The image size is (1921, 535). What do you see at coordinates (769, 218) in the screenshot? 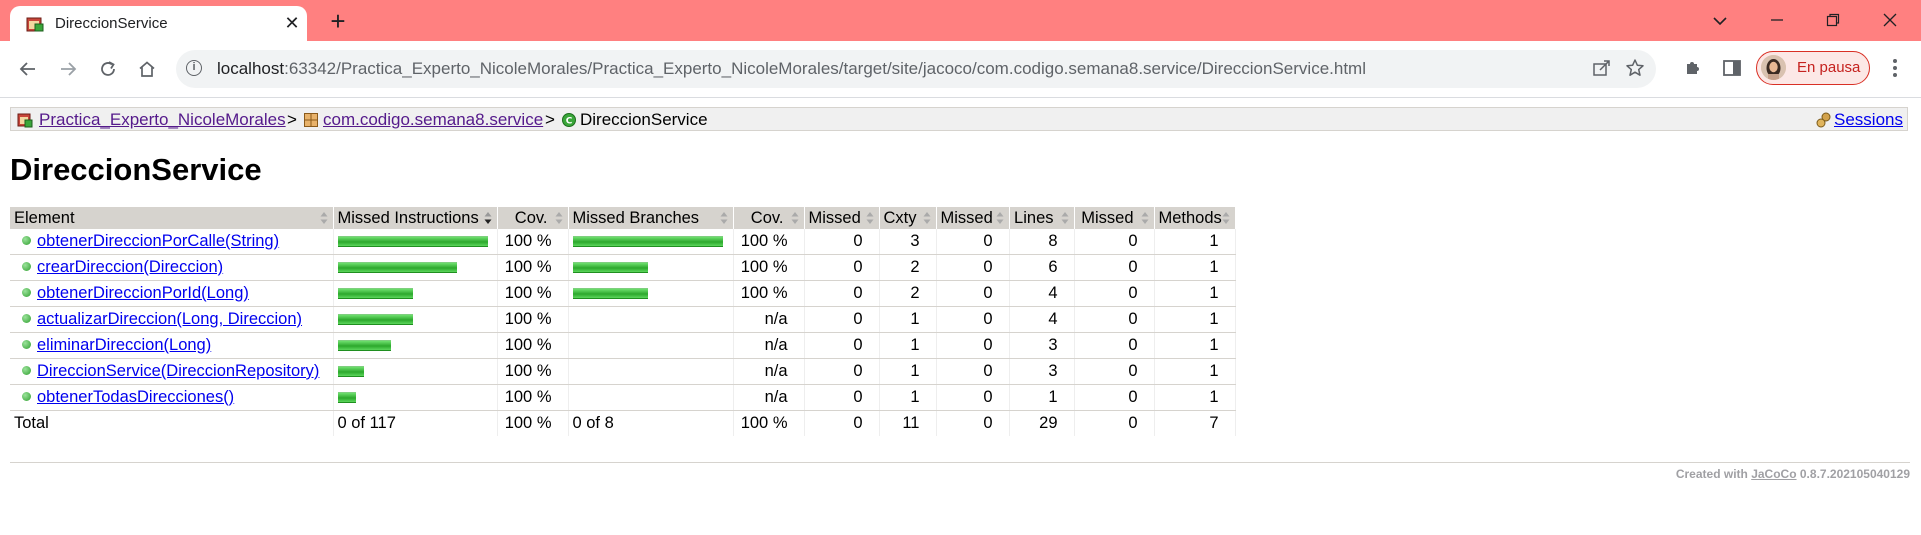
I see `header-branch-cov: Cov.` at bounding box center [769, 218].